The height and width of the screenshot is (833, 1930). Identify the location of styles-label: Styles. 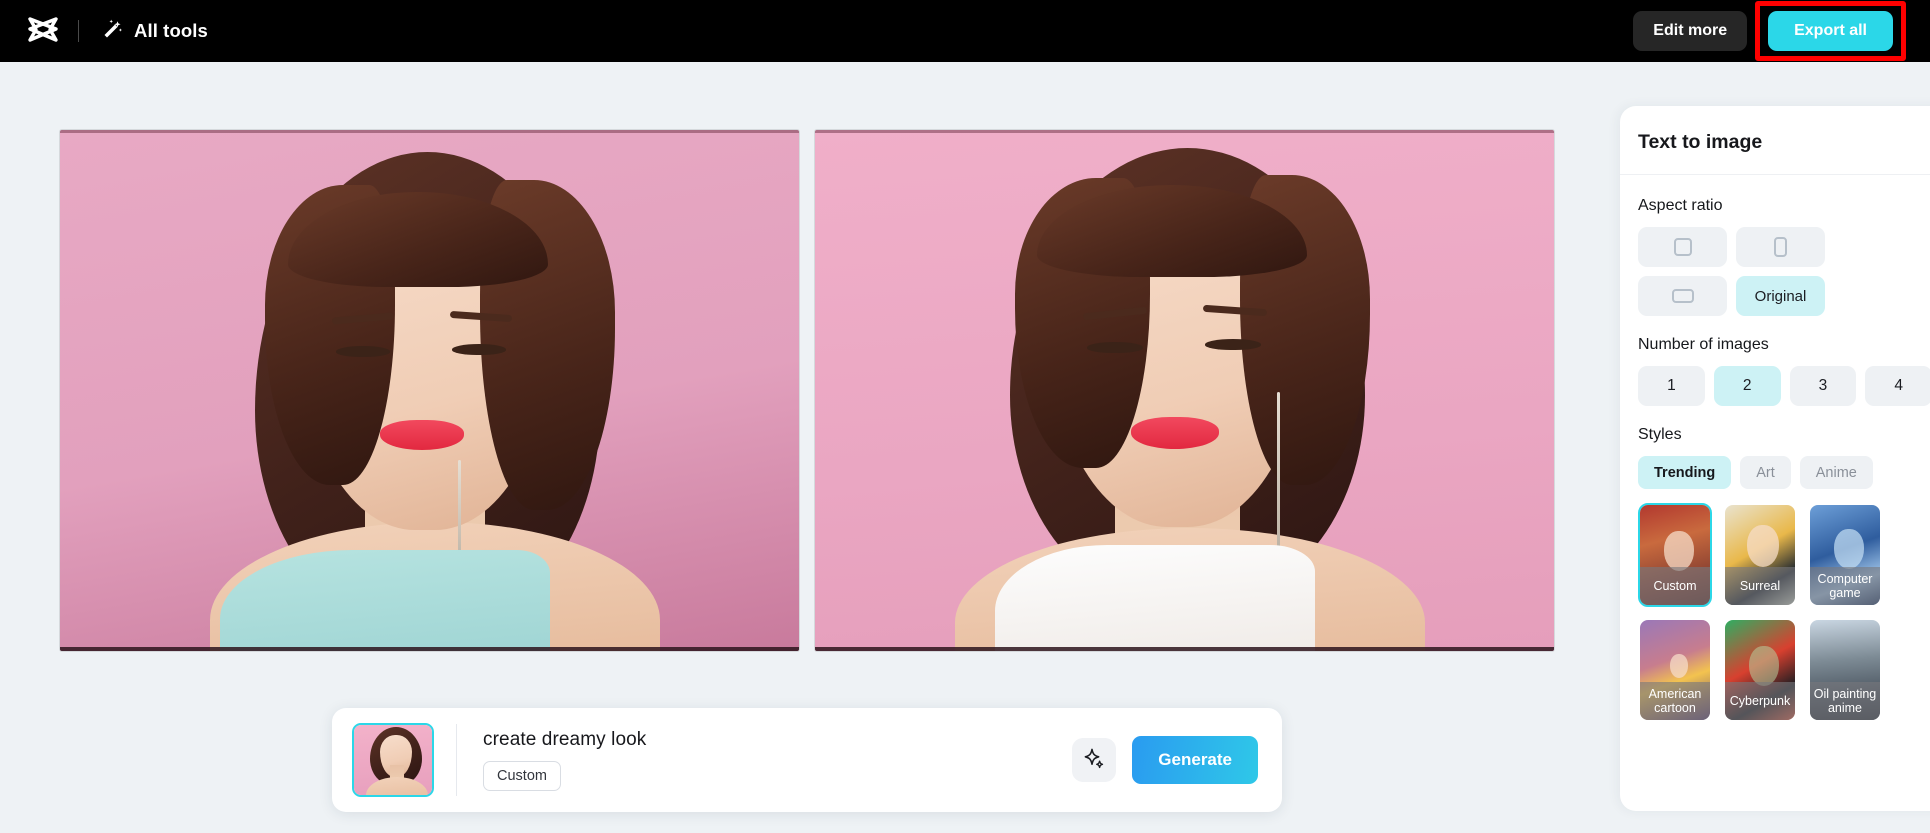
(1660, 434).